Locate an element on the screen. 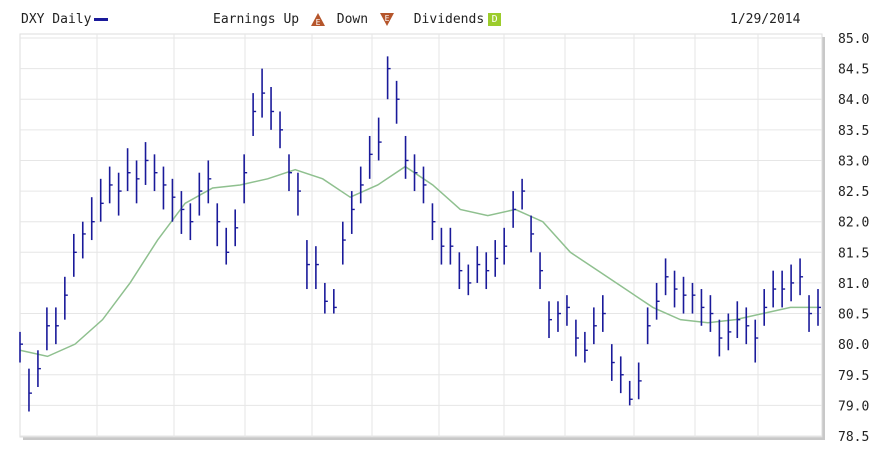  y-tick-label: 78.5 is located at coordinates (853, 437).